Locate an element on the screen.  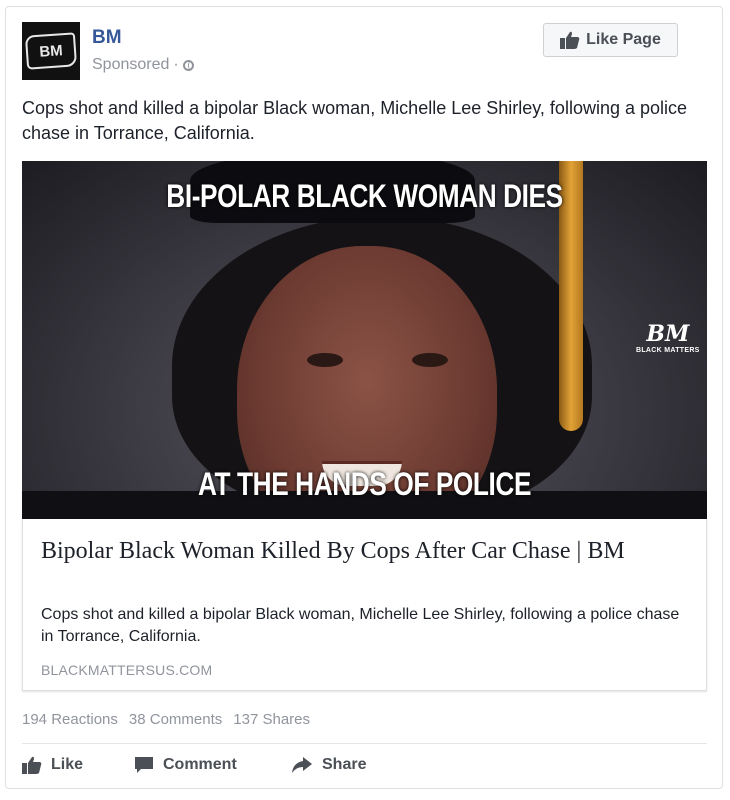
watermark-text: BLACK MATTERS is located at coordinates (668, 350).